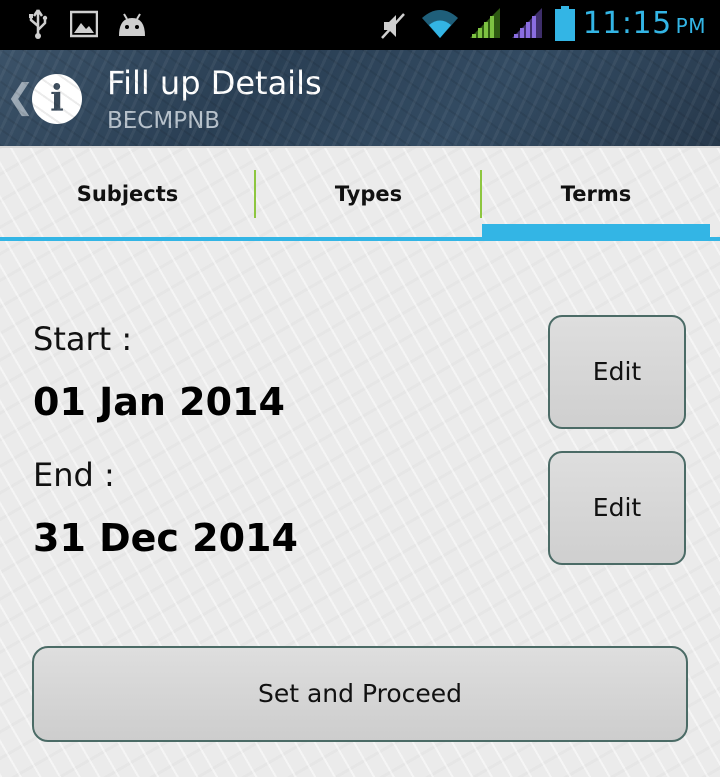  Describe the element at coordinates (84, 24) in the screenshot. I see `image-icon` at that location.